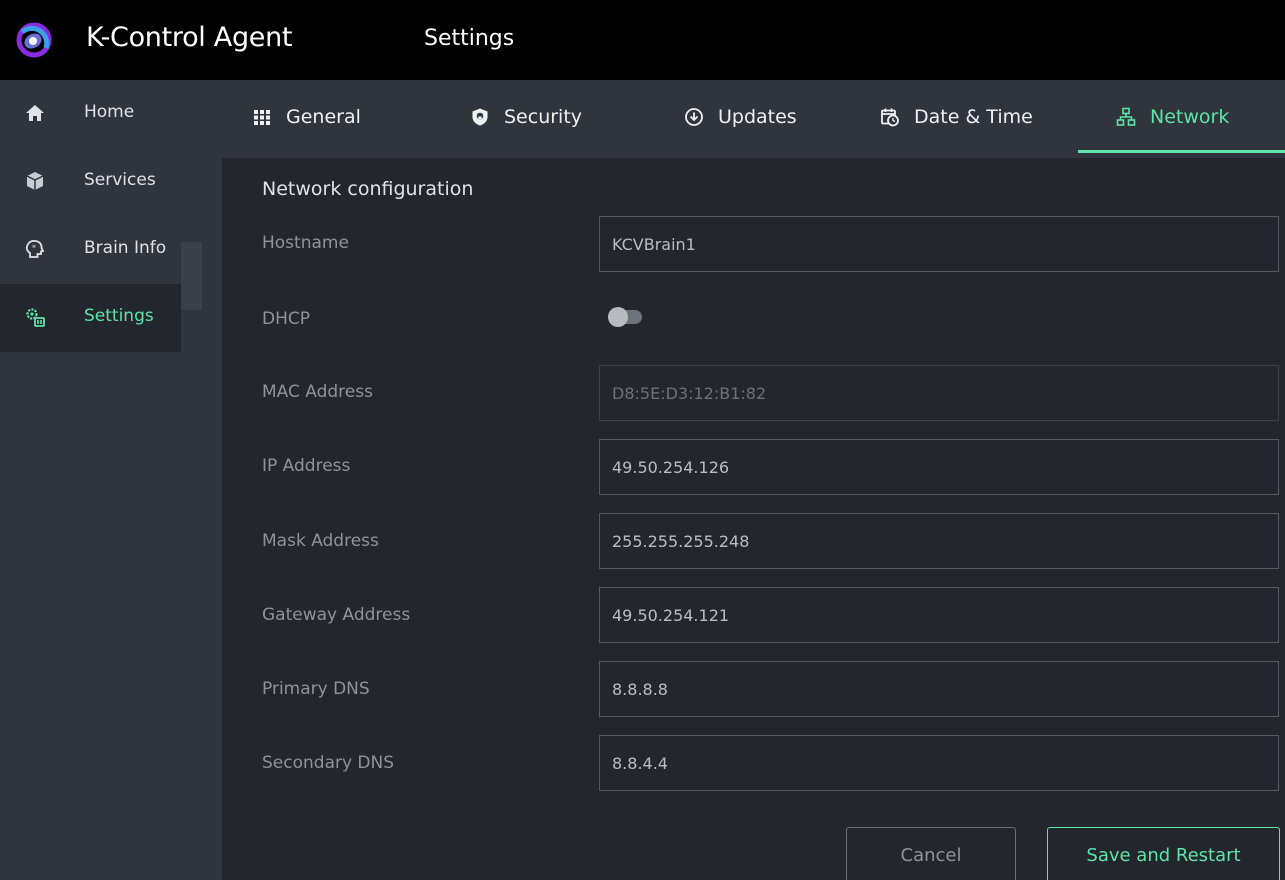  I want to click on tab-label: Date & Time, so click(973, 116).